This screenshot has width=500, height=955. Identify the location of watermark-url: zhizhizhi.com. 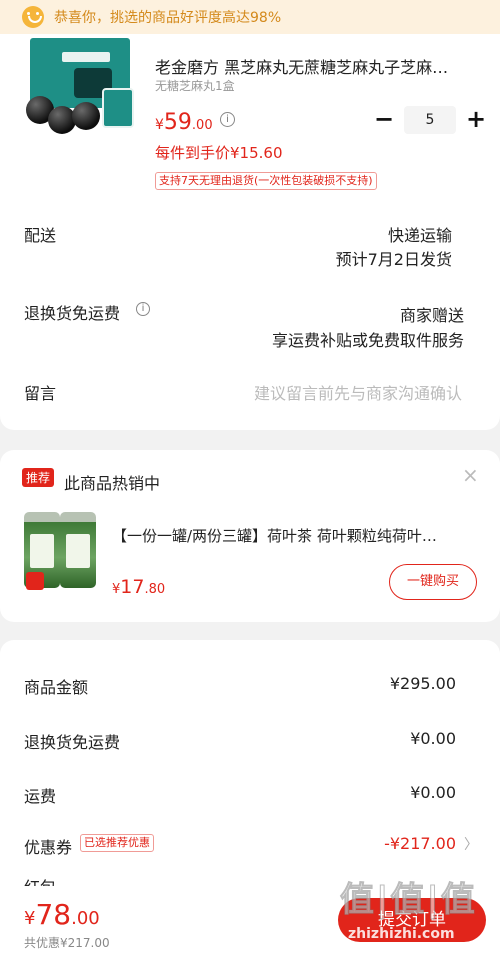
(401, 934).